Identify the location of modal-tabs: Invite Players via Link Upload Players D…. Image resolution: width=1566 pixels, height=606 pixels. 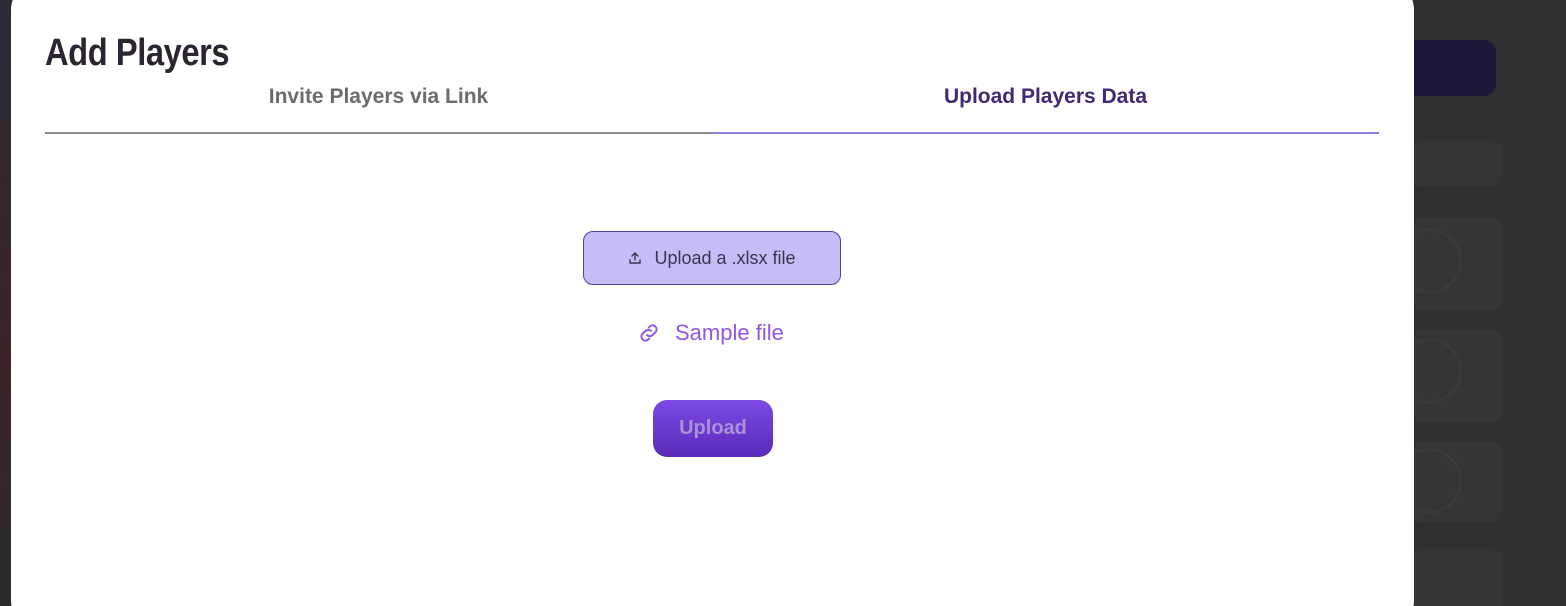
(712, 107).